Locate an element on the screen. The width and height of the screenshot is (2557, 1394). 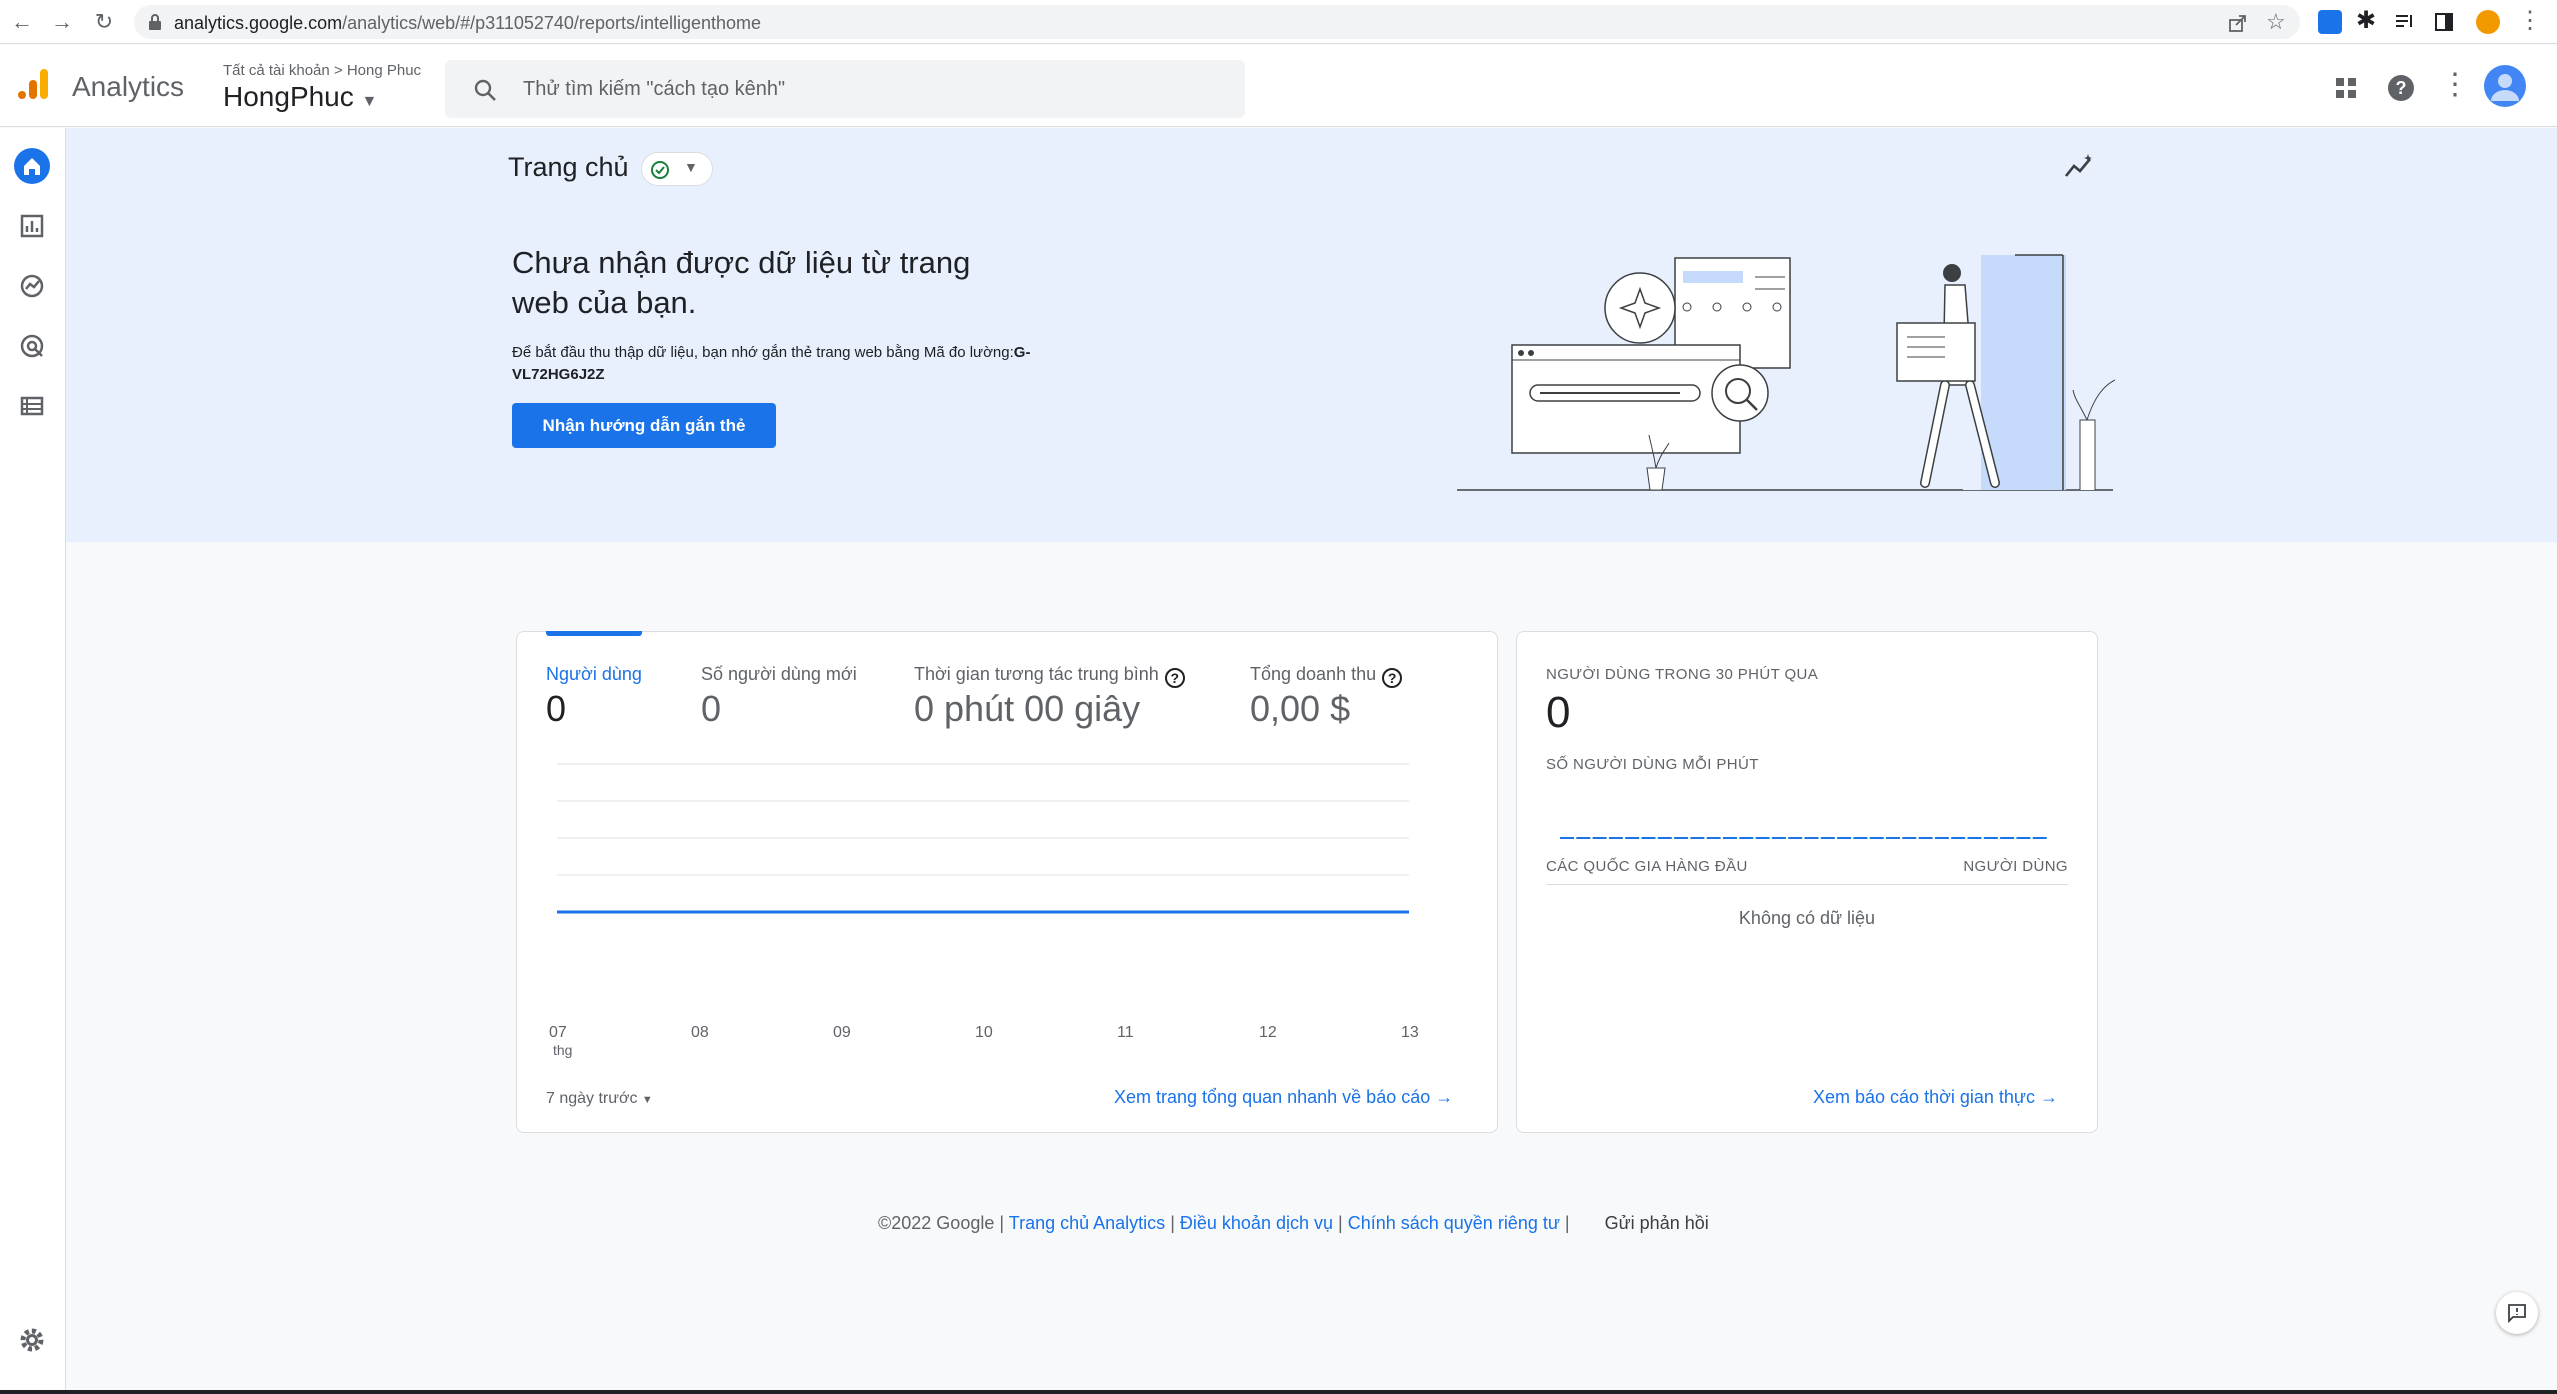
share-icon is located at coordinates (2238, 23).